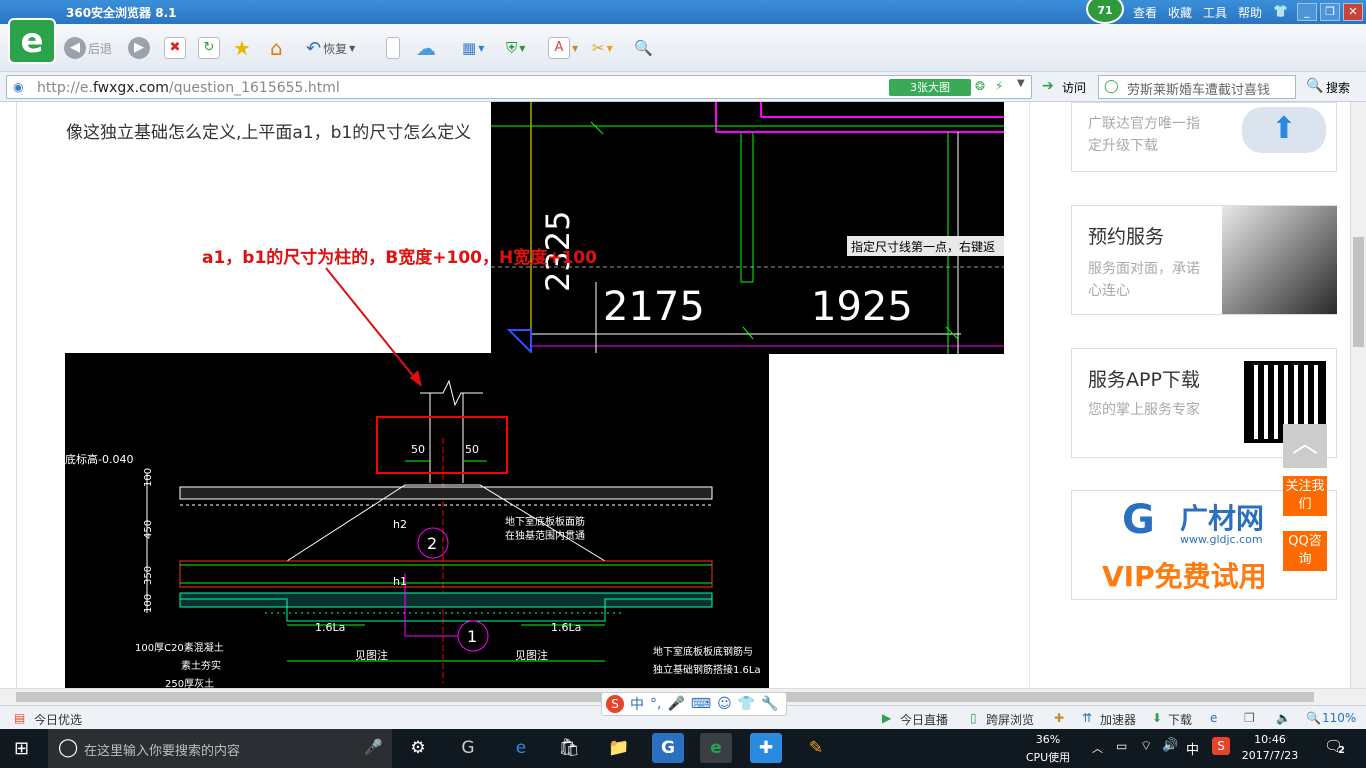 This screenshot has width=1366, height=768. Describe the element at coordinates (521, 748) in the screenshot. I see `edge-icon: e` at that location.